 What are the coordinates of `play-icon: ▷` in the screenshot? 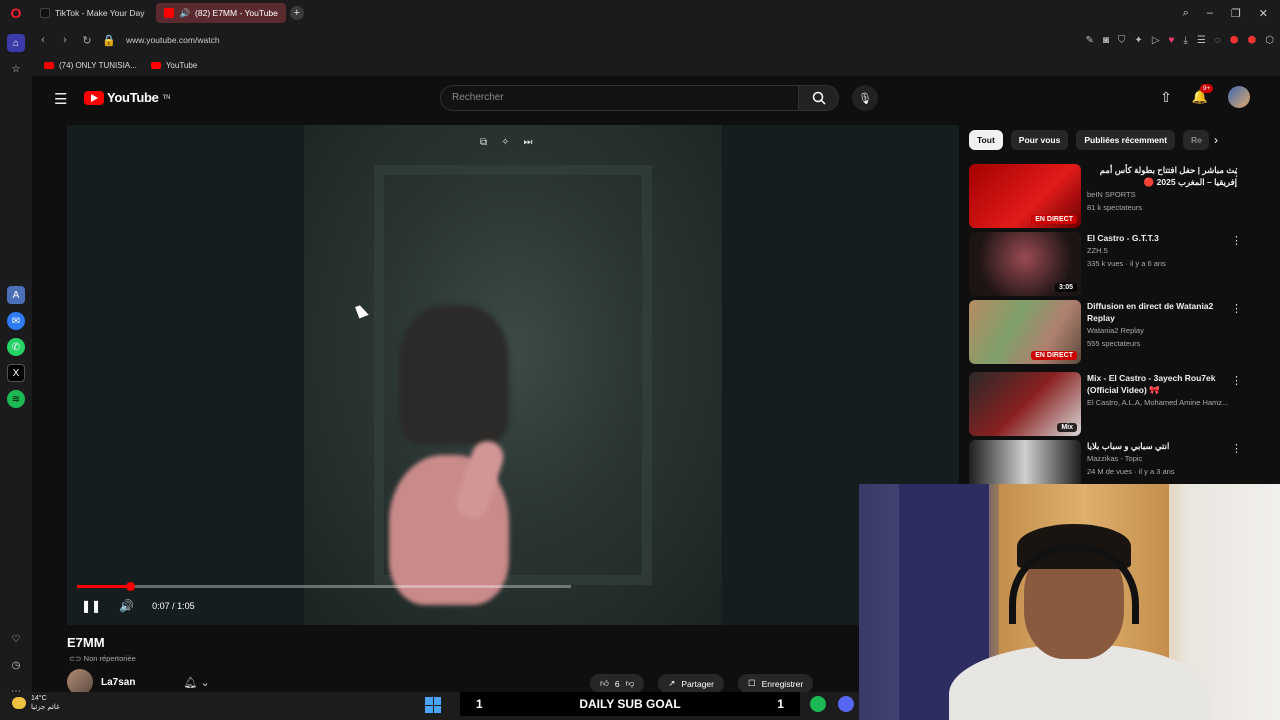 It's located at (1156, 40).